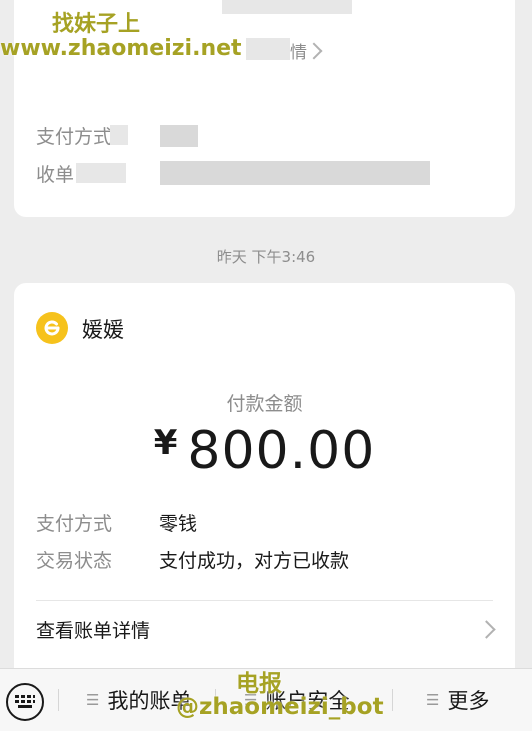 The height and width of the screenshot is (731, 532). I want to click on watermark-telegram-handle: @zhaomeizi_bot, so click(280, 707).